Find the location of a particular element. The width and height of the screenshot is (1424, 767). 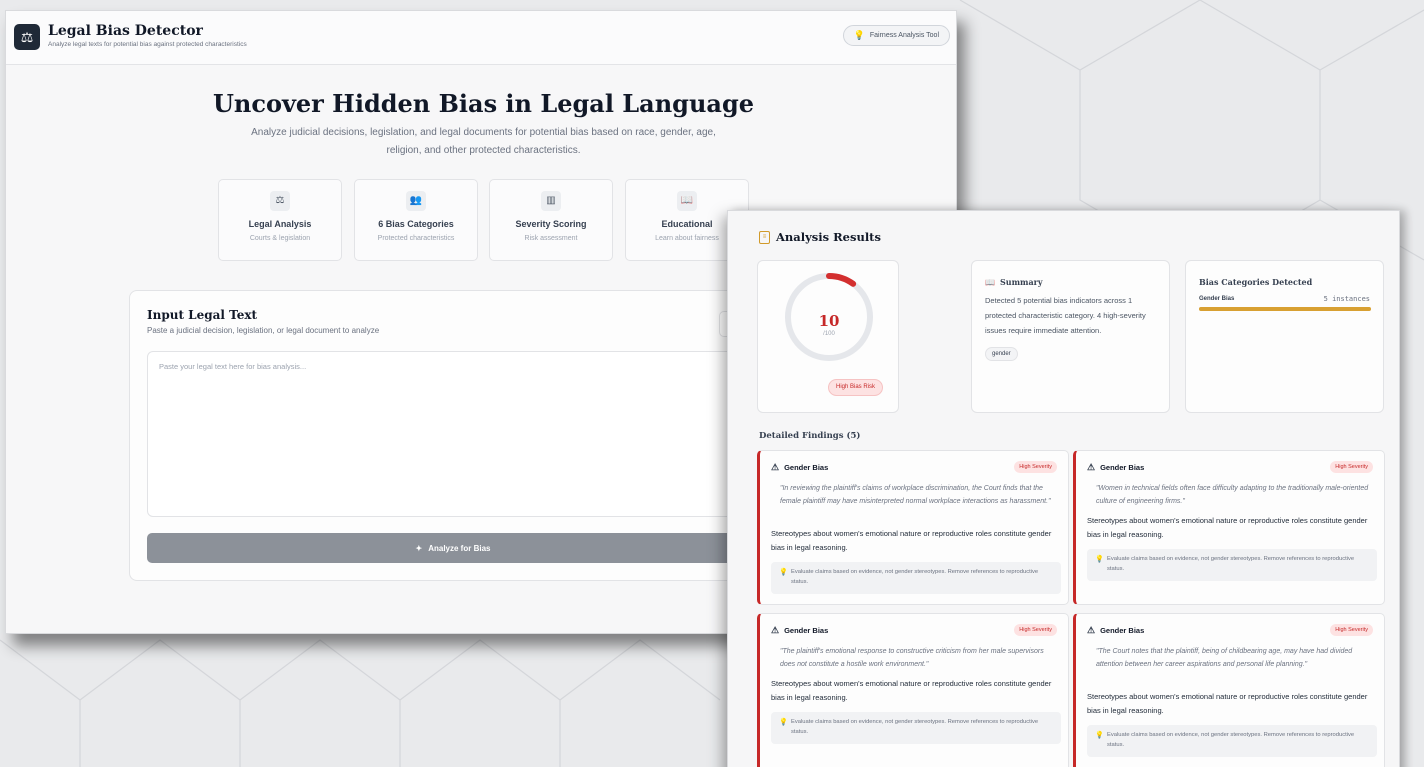

feature-card-legal-analysis: ⚖ Legal Analysis Courts & legislation is located at coordinates (280, 220).